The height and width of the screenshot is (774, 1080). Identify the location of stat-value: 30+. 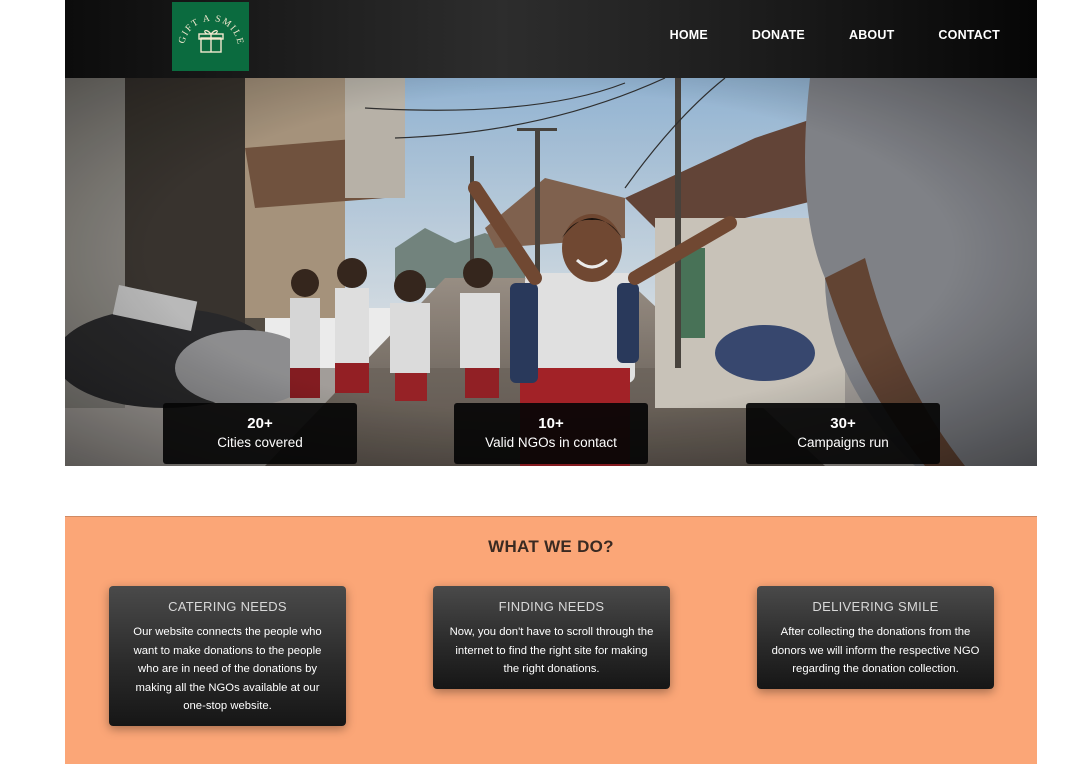
(843, 423).